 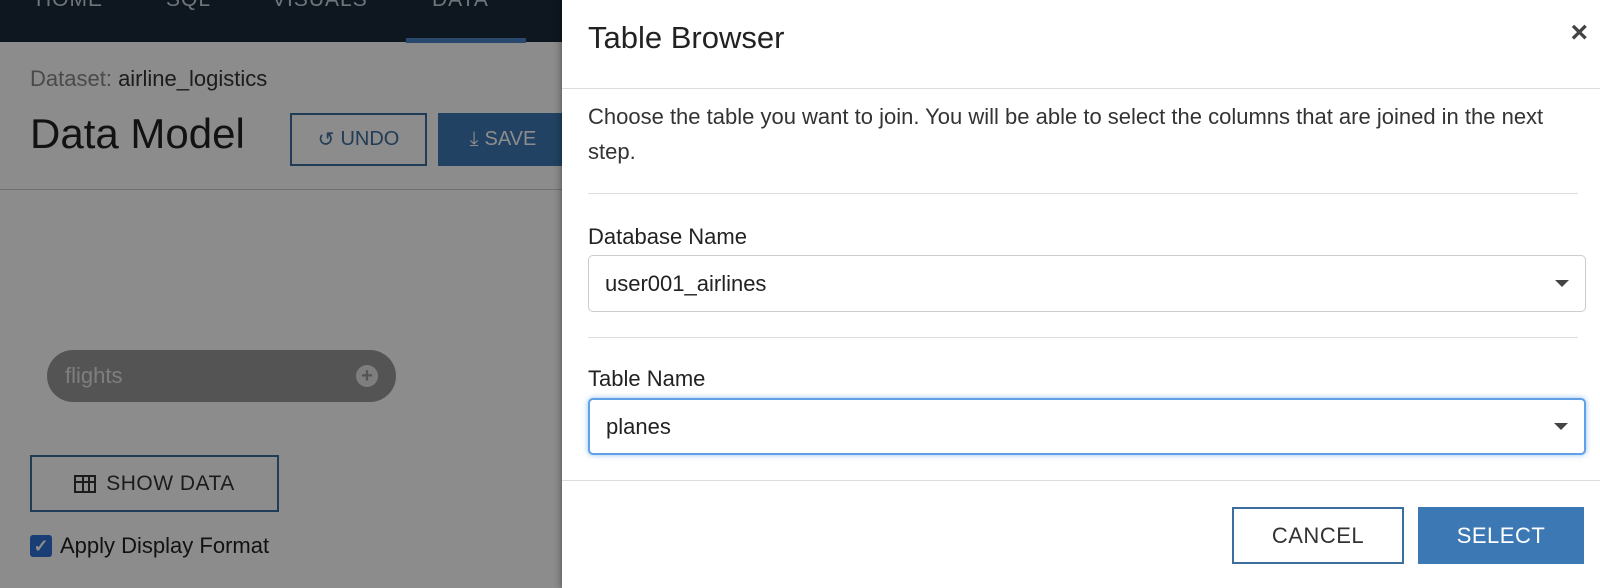 I want to click on modal-header-divider, so click(x=1081, y=88).